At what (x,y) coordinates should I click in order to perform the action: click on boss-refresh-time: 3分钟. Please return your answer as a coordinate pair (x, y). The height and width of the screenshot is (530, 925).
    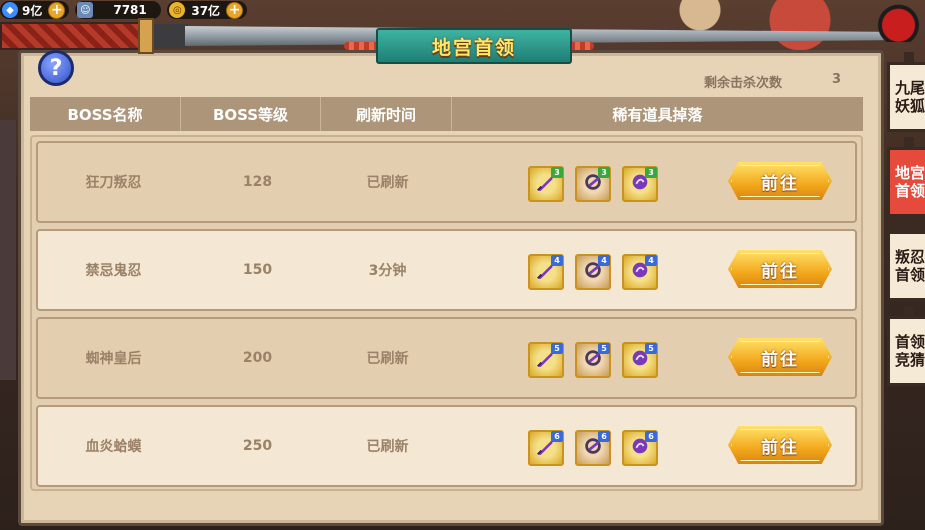
    Looking at the image, I should click on (387, 271).